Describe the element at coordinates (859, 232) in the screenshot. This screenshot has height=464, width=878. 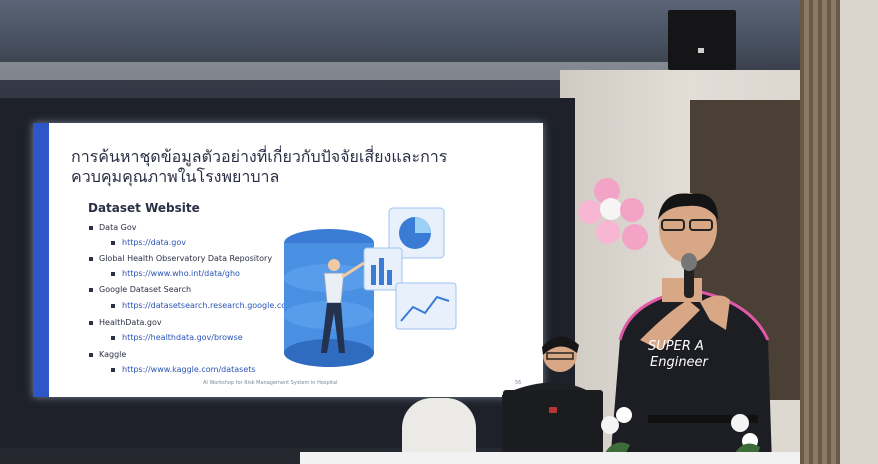
I see `wall-panel` at that location.